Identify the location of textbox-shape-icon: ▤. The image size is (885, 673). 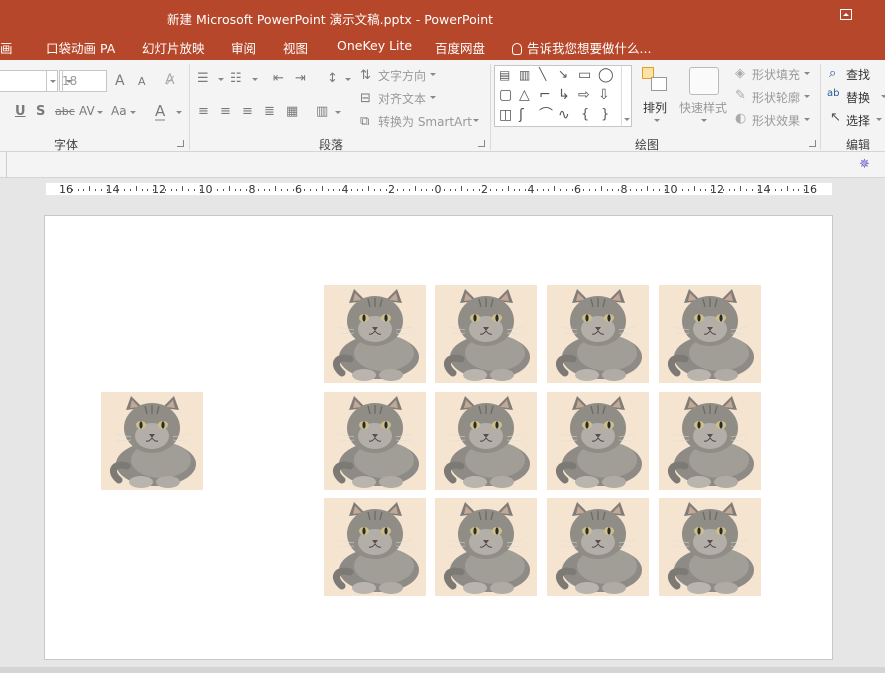
(504, 75).